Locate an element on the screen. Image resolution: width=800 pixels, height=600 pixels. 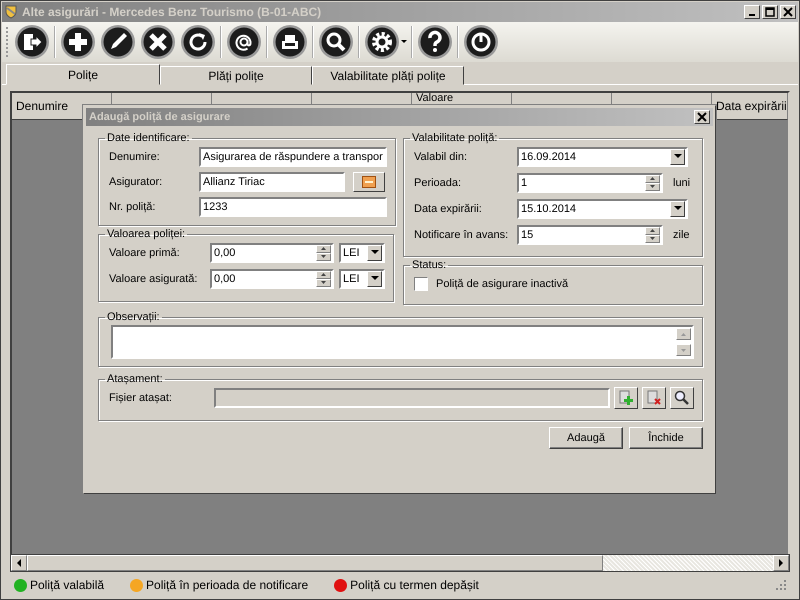
minimize-button is located at coordinates (752, 12).